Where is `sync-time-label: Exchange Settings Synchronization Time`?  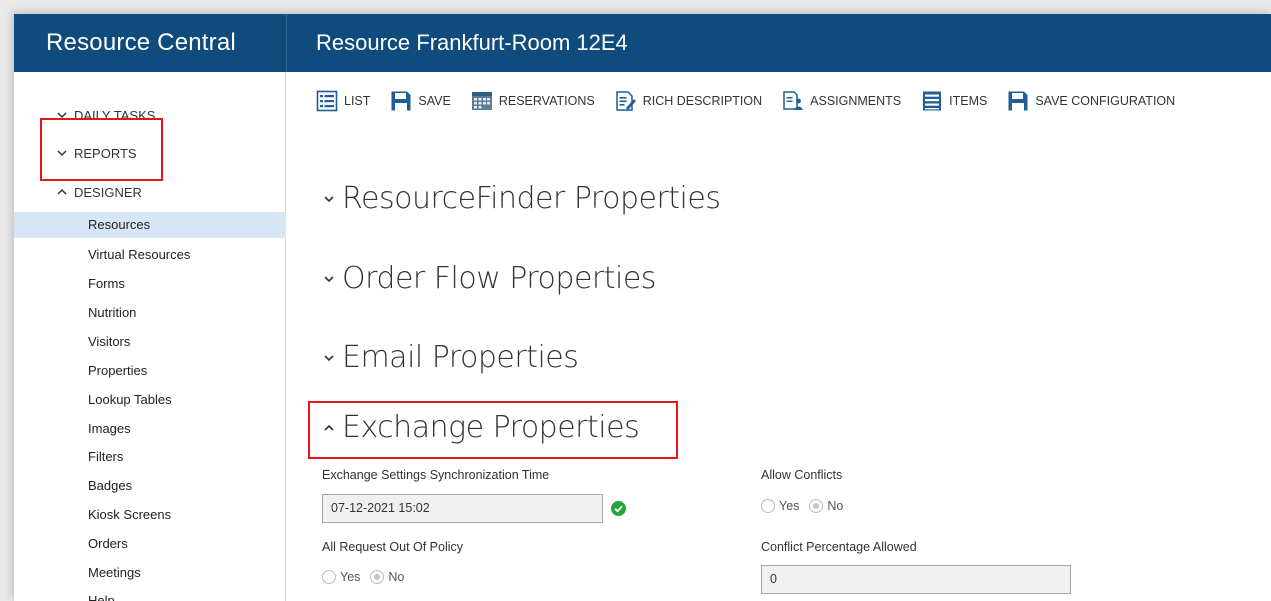
sync-time-label: Exchange Settings Synchronization Time is located at coordinates (436, 475).